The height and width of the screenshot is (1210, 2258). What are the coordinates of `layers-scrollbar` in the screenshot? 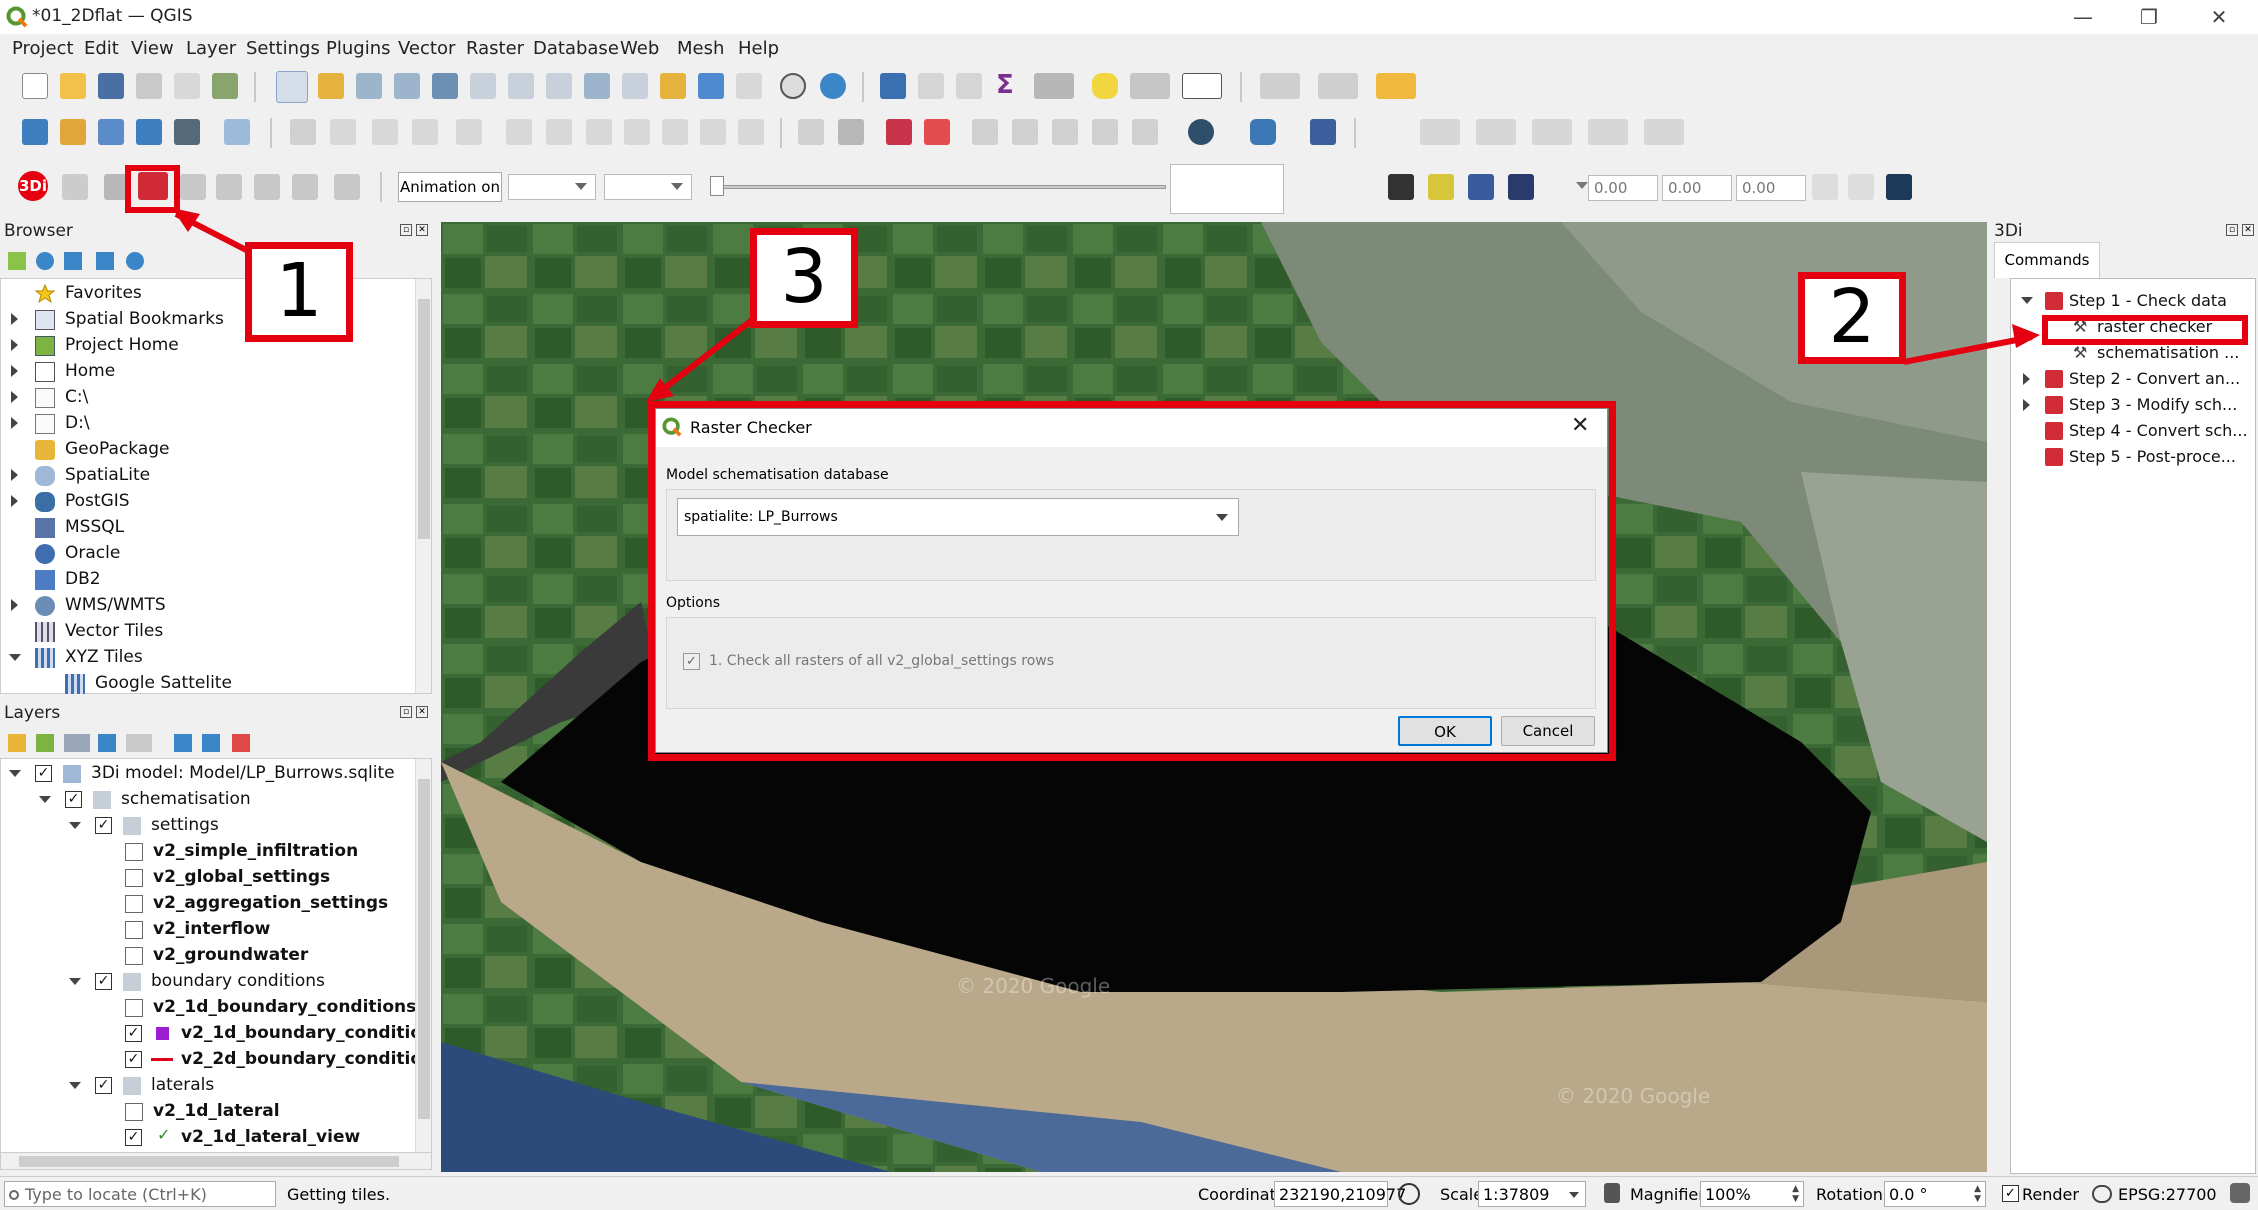 It's located at (423, 956).